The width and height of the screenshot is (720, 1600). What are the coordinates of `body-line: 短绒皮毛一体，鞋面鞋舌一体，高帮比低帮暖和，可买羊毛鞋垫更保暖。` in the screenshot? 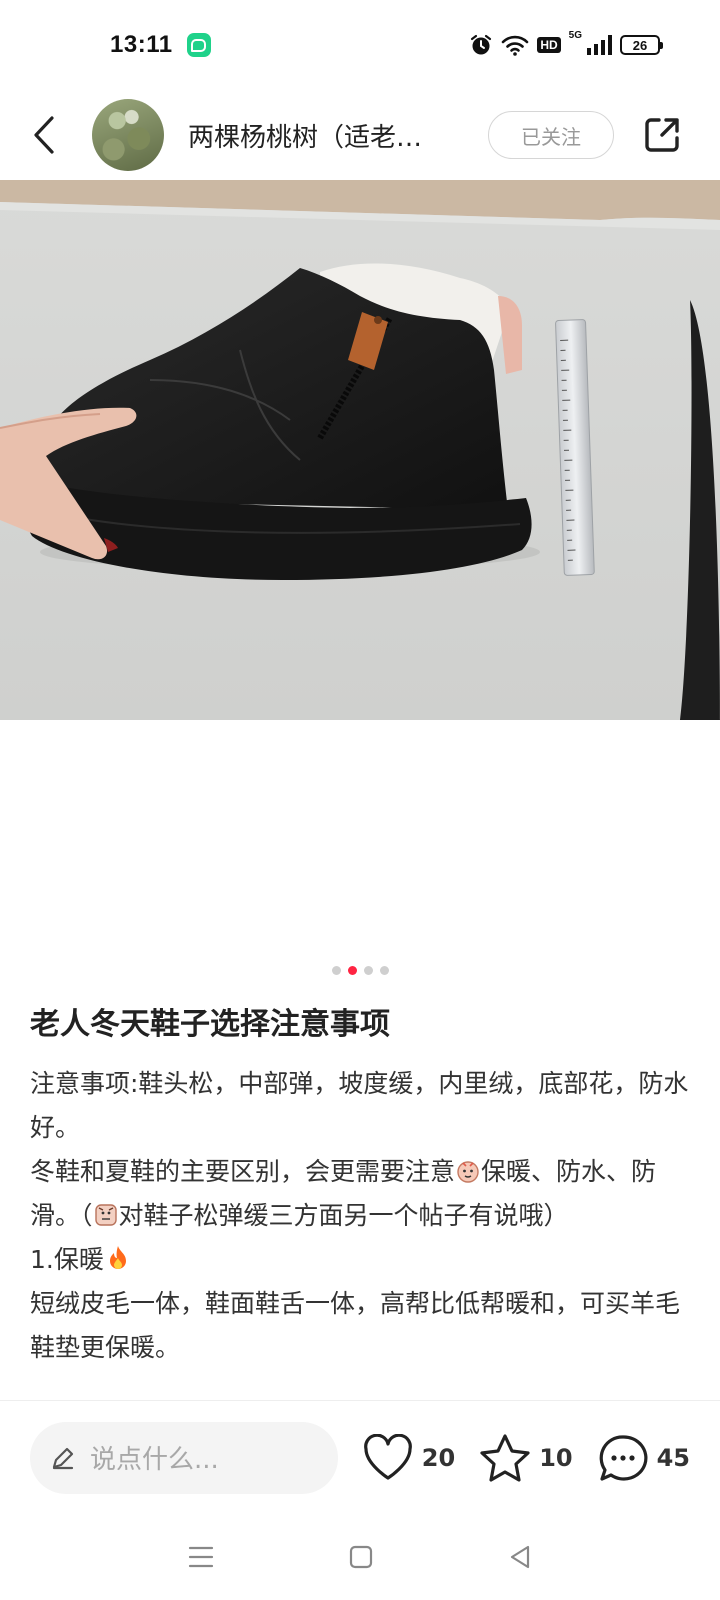 It's located at (355, 1325).